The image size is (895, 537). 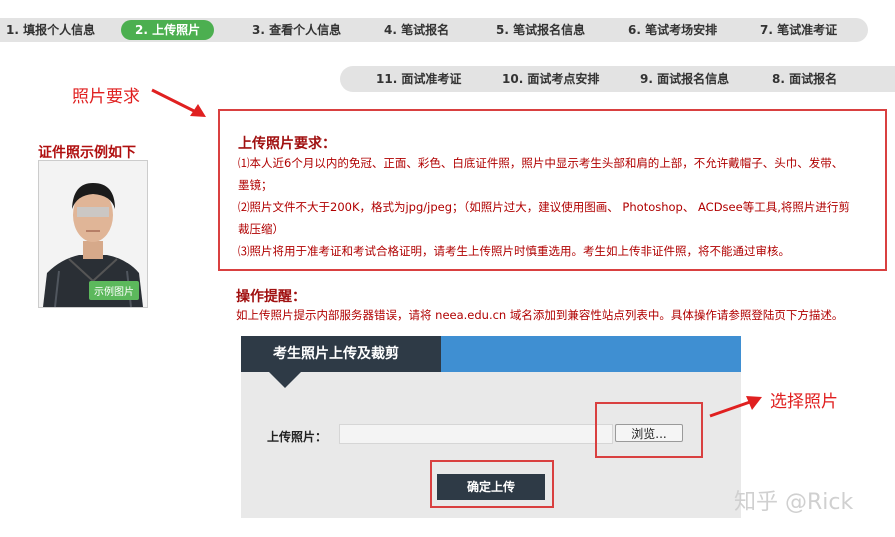 I want to click on step-4-written-registration: 4. 笔试报名, so click(x=416, y=30).